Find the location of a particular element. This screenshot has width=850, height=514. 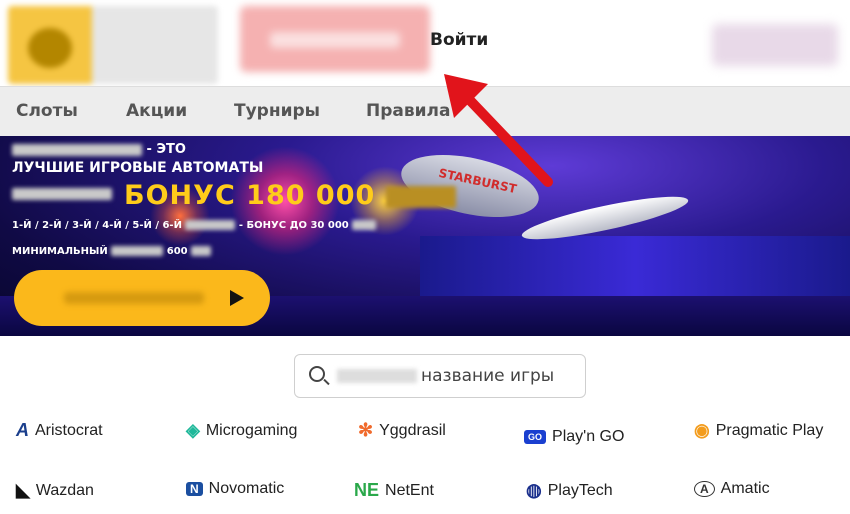

provider-novomatic: N Novomatic is located at coordinates (235, 489).